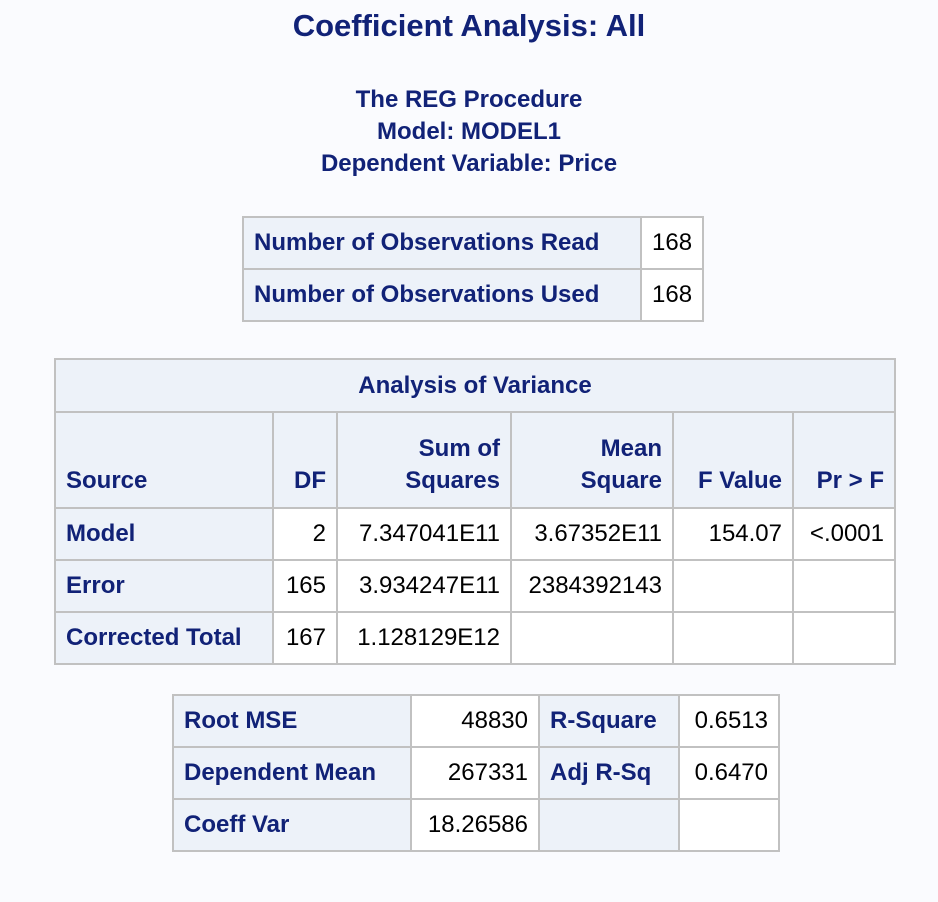 This screenshot has width=938, height=902. I want to click on obs-used-value: 168, so click(672, 295).